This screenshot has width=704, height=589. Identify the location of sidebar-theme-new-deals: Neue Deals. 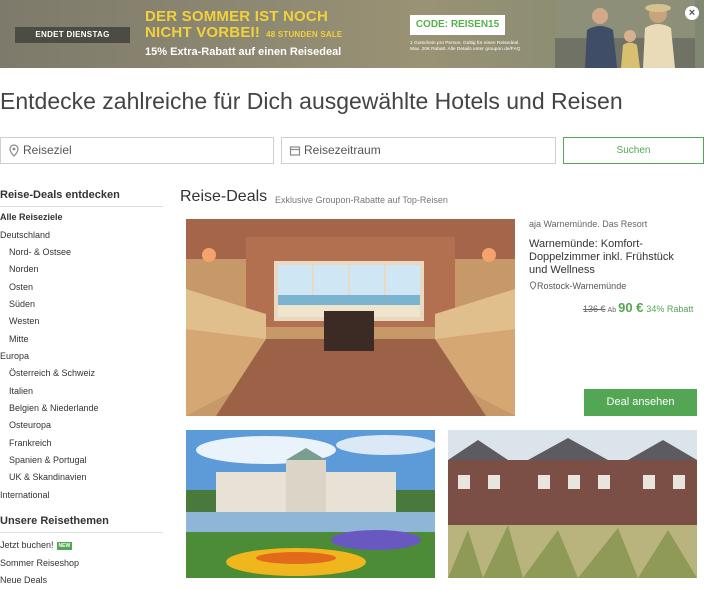
(23, 580).